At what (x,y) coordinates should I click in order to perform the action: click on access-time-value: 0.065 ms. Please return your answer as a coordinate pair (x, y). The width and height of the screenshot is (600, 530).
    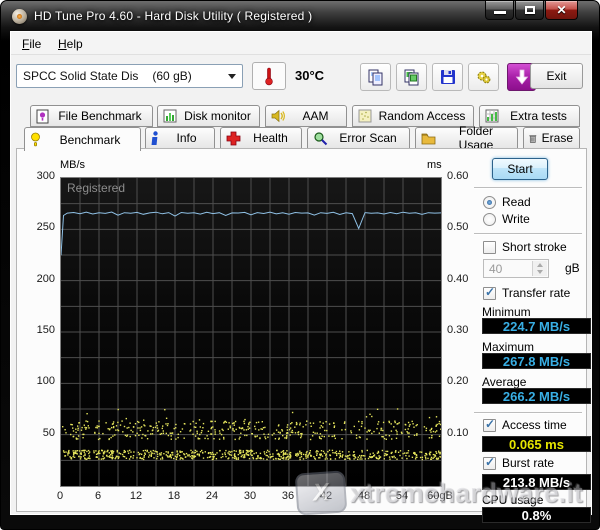
    Looking at the image, I should click on (536, 444).